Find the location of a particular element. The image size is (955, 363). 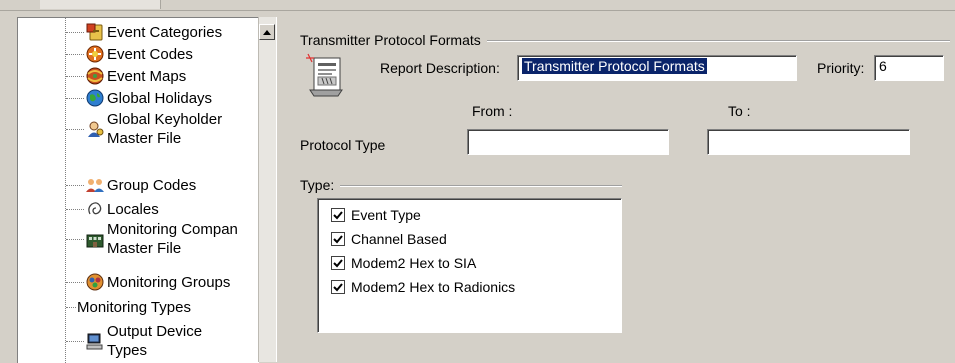

tree-item-label: Locales is located at coordinates (133, 209).